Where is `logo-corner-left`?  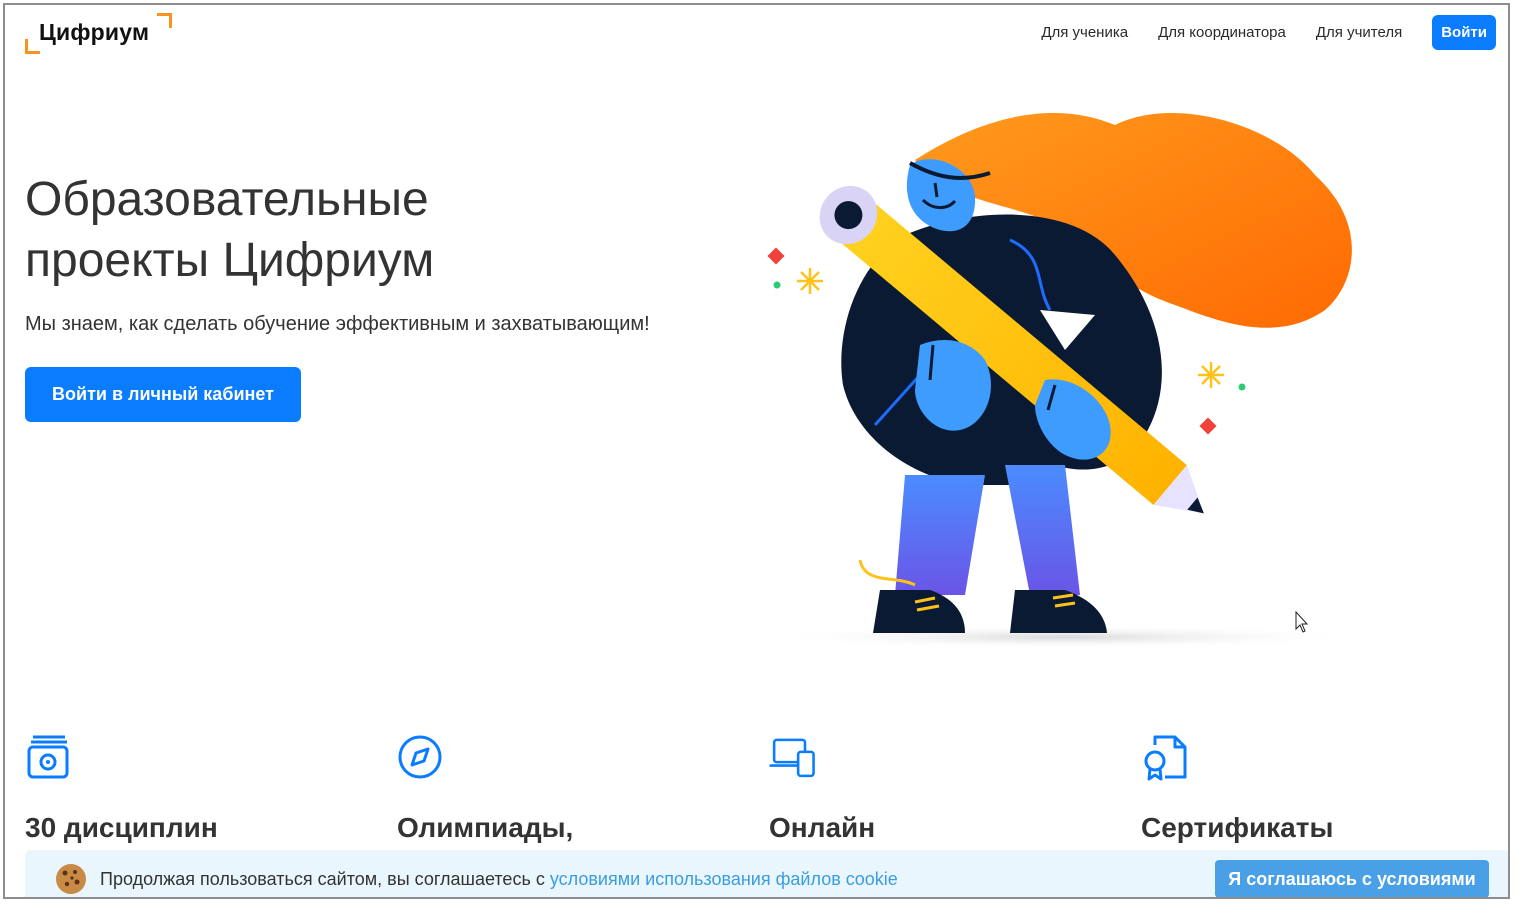 logo-corner-left is located at coordinates (32, 46).